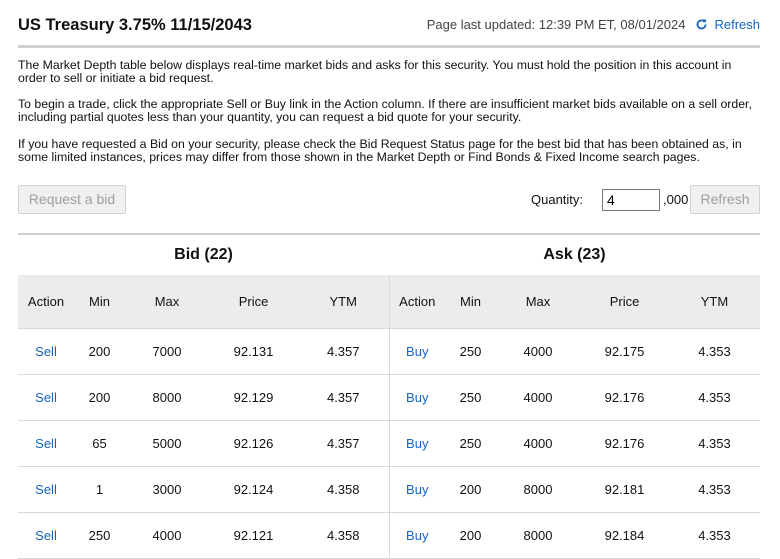  What do you see at coordinates (203, 254) in the screenshot?
I see `bid-heading: Bid (22)` at bounding box center [203, 254].